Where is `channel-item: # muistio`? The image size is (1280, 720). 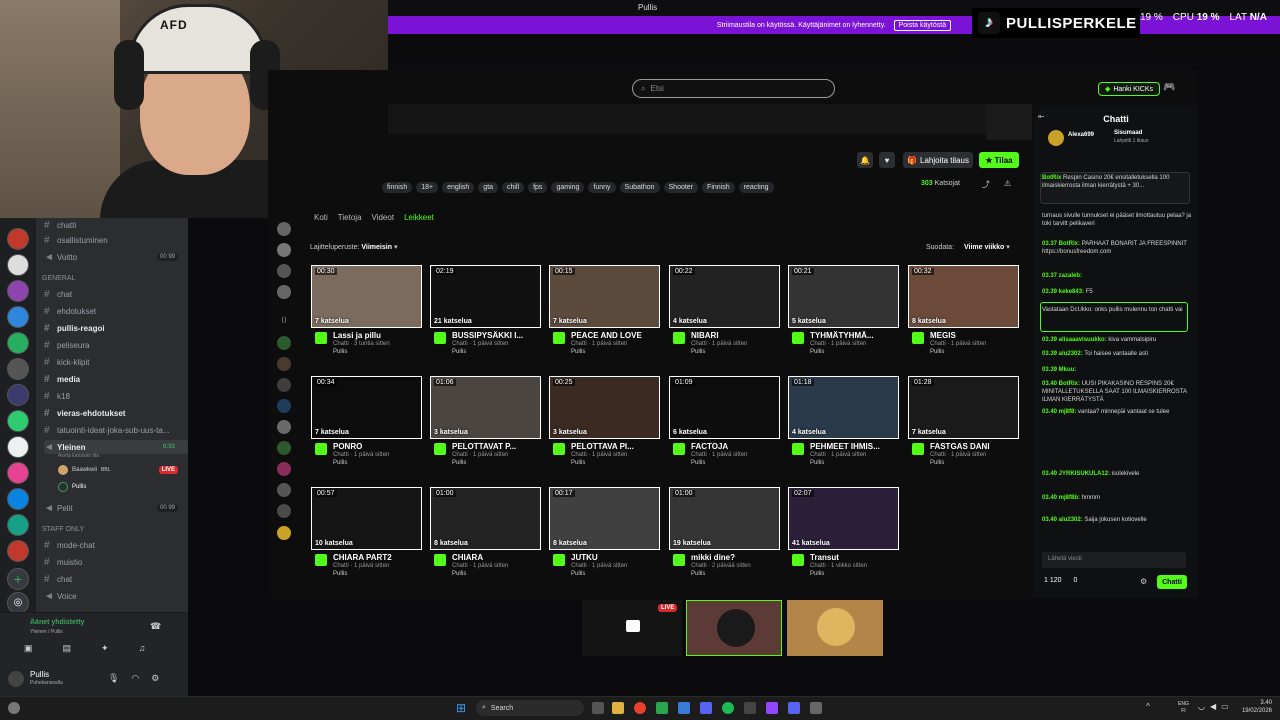 channel-item: # muistio is located at coordinates (116, 562).